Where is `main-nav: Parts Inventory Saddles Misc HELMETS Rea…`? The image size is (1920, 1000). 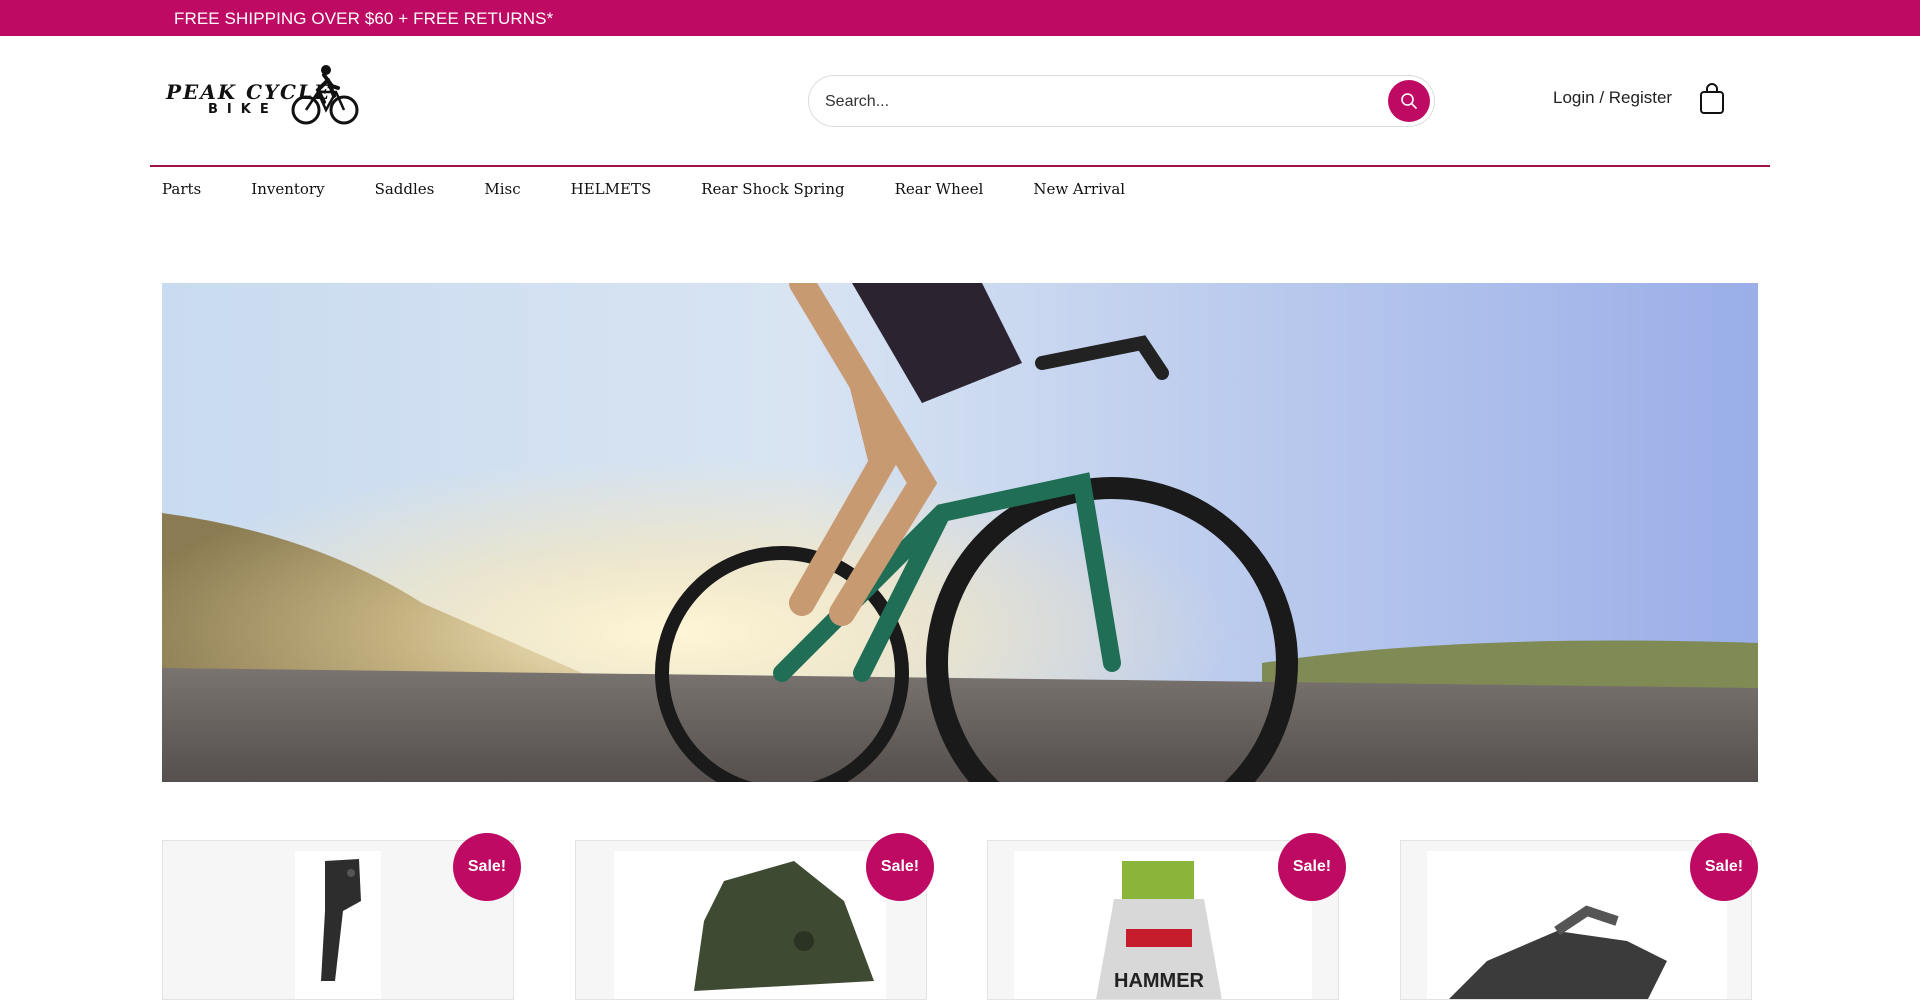 main-nav: Parts Inventory Saddles Misc HELMETS Rea… is located at coordinates (668, 189).